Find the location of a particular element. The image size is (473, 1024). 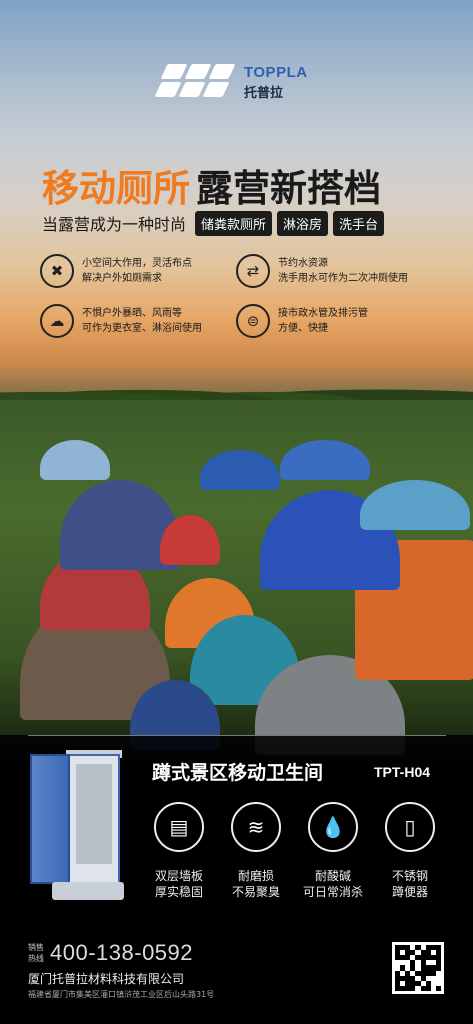

tag-shower-room: 淋浴房 is located at coordinates (303, 223).